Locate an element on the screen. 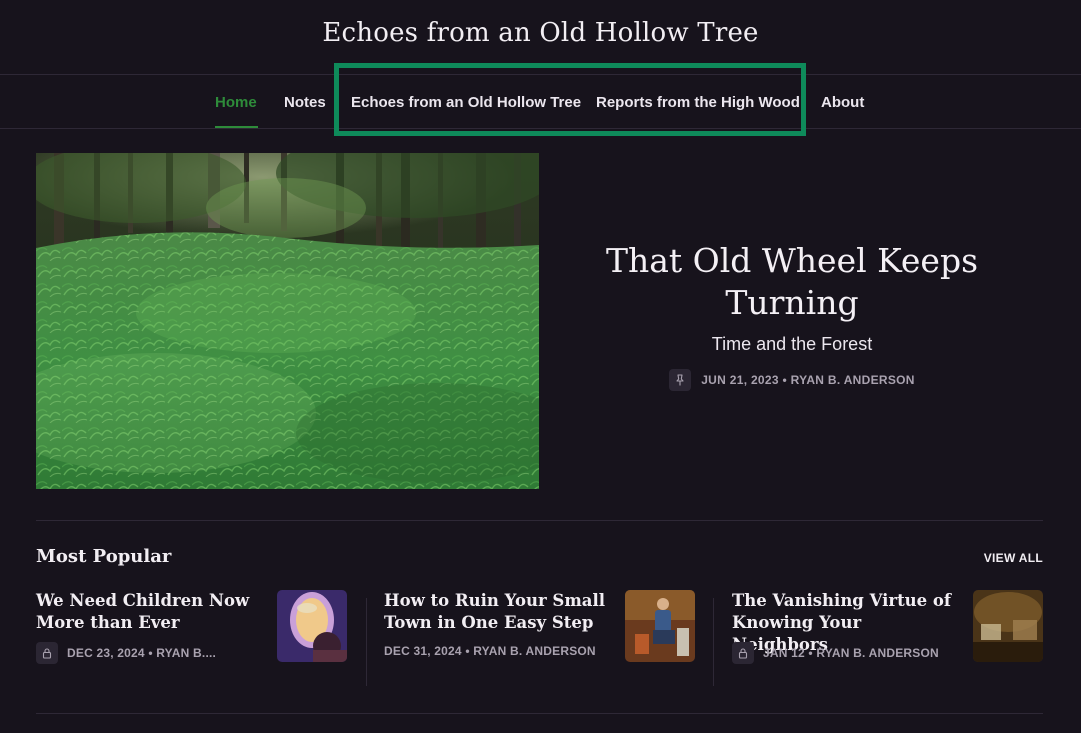 The height and width of the screenshot is (733, 1081). nav-item-home: Home is located at coordinates (236, 102).